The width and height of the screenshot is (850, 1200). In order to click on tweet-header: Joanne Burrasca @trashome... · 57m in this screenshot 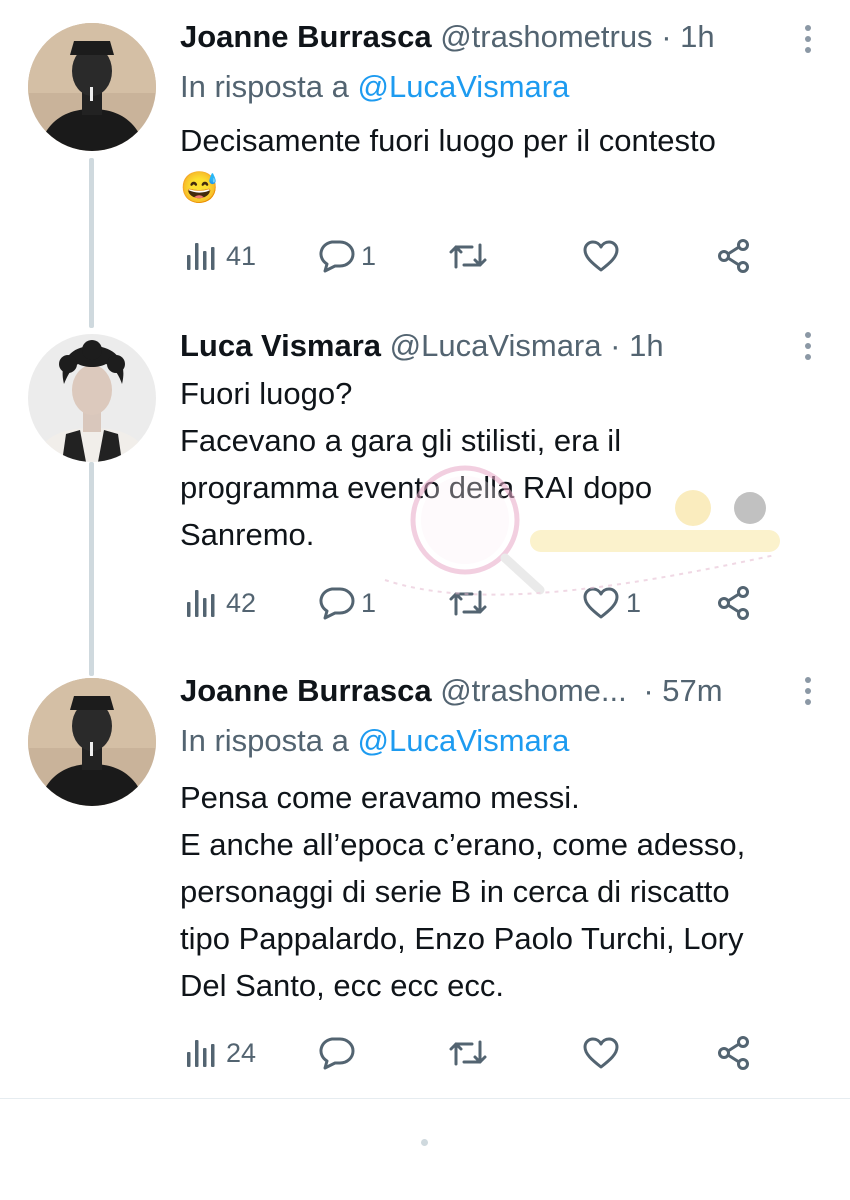, I will do `click(495, 691)`.